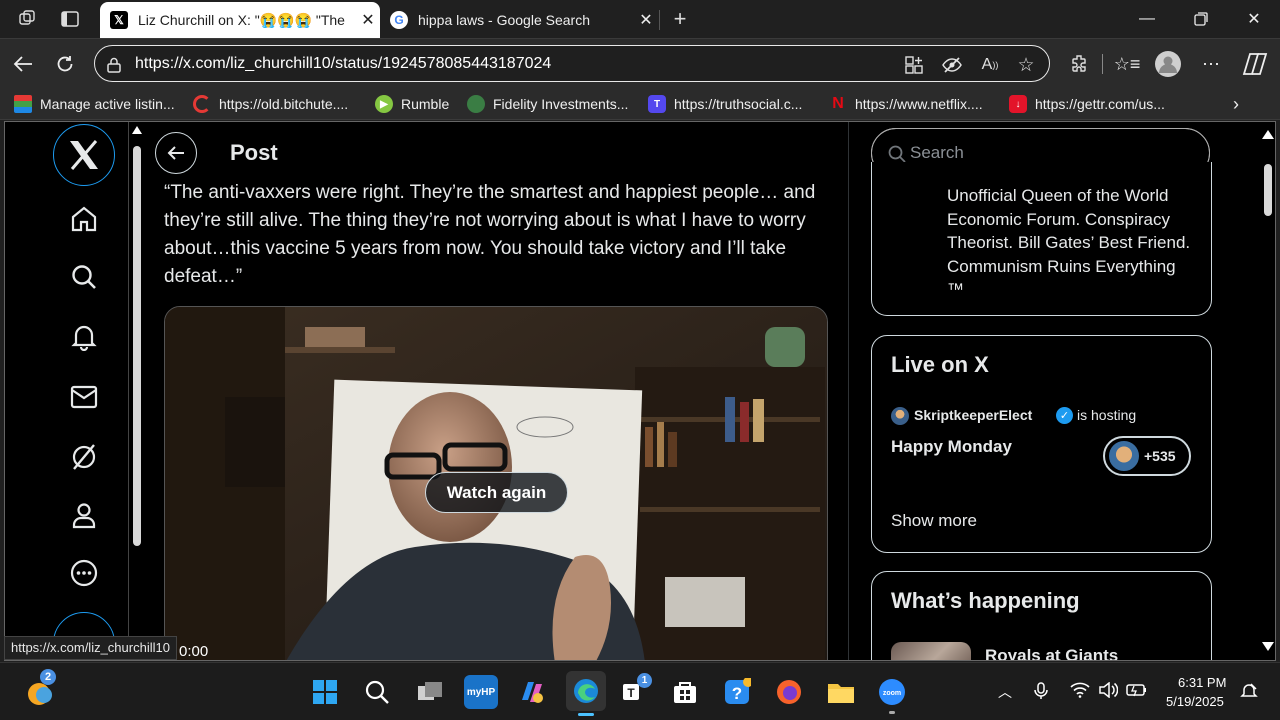 The image size is (1280, 720). Describe the element at coordinates (384, 104) in the screenshot. I see `rumble-favicon: ▶` at that location.